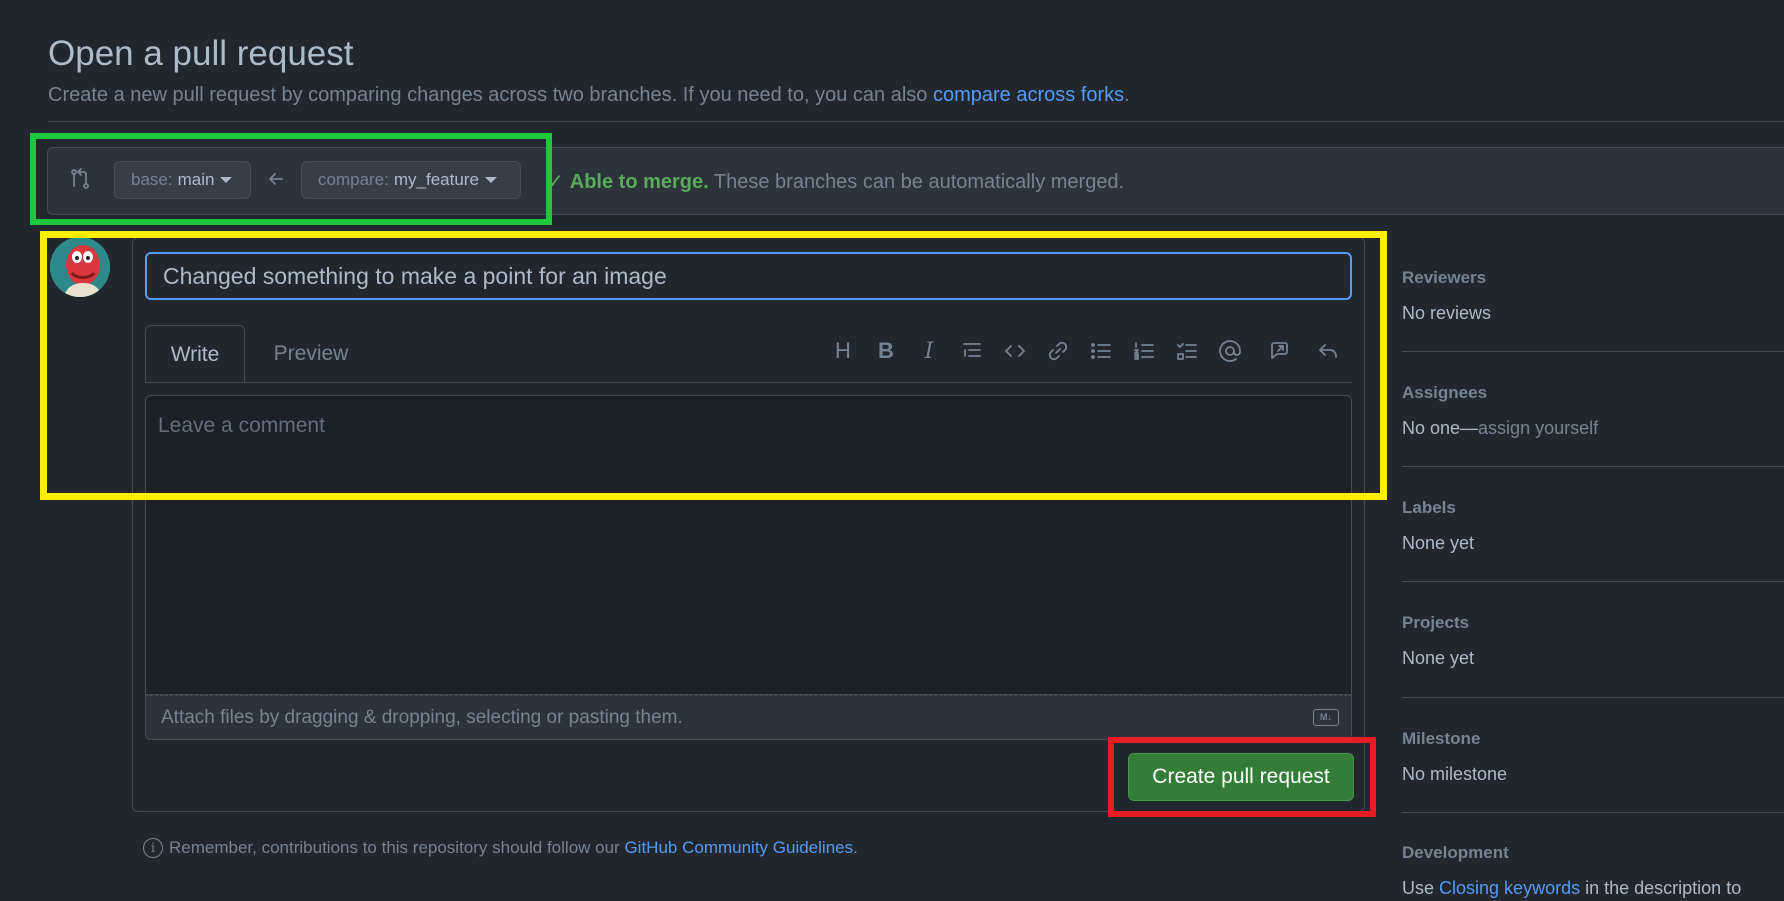  Describe the element at coordinates (748, 382) in the screenshot. I see `tab-divider` at that location.